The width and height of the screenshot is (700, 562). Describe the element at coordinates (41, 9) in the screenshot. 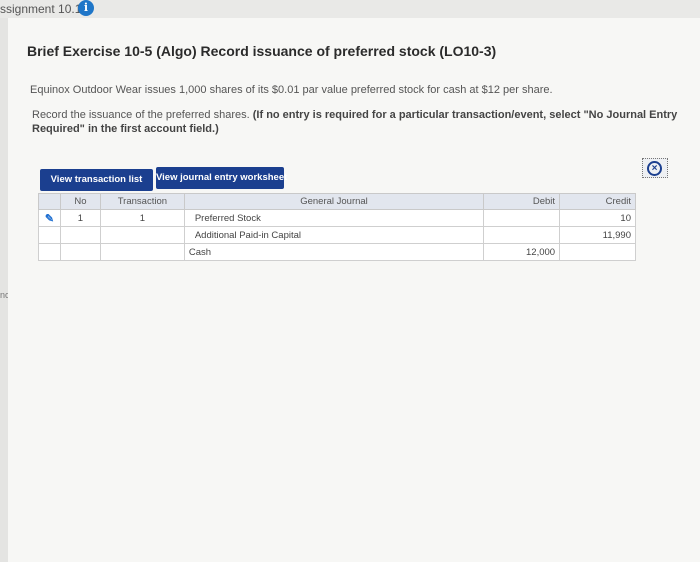

I see `assignment-title: ssignment 10.1` at that location.